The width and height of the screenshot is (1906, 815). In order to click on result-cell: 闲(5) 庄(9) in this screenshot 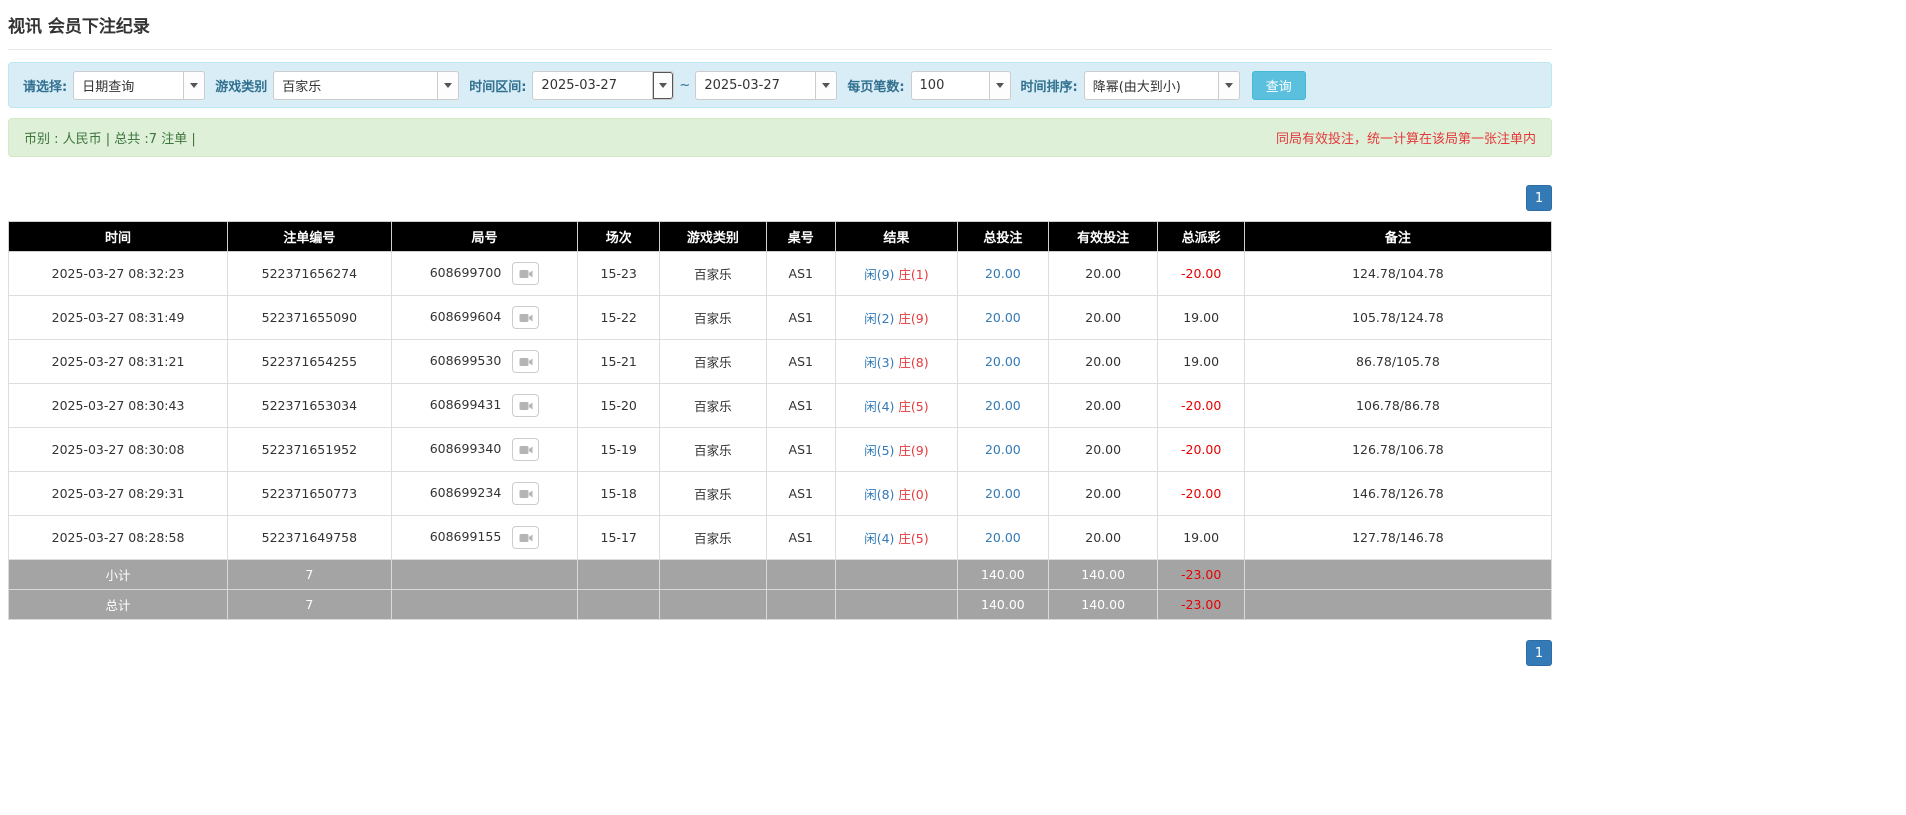, I will do `click(896, 449)`.